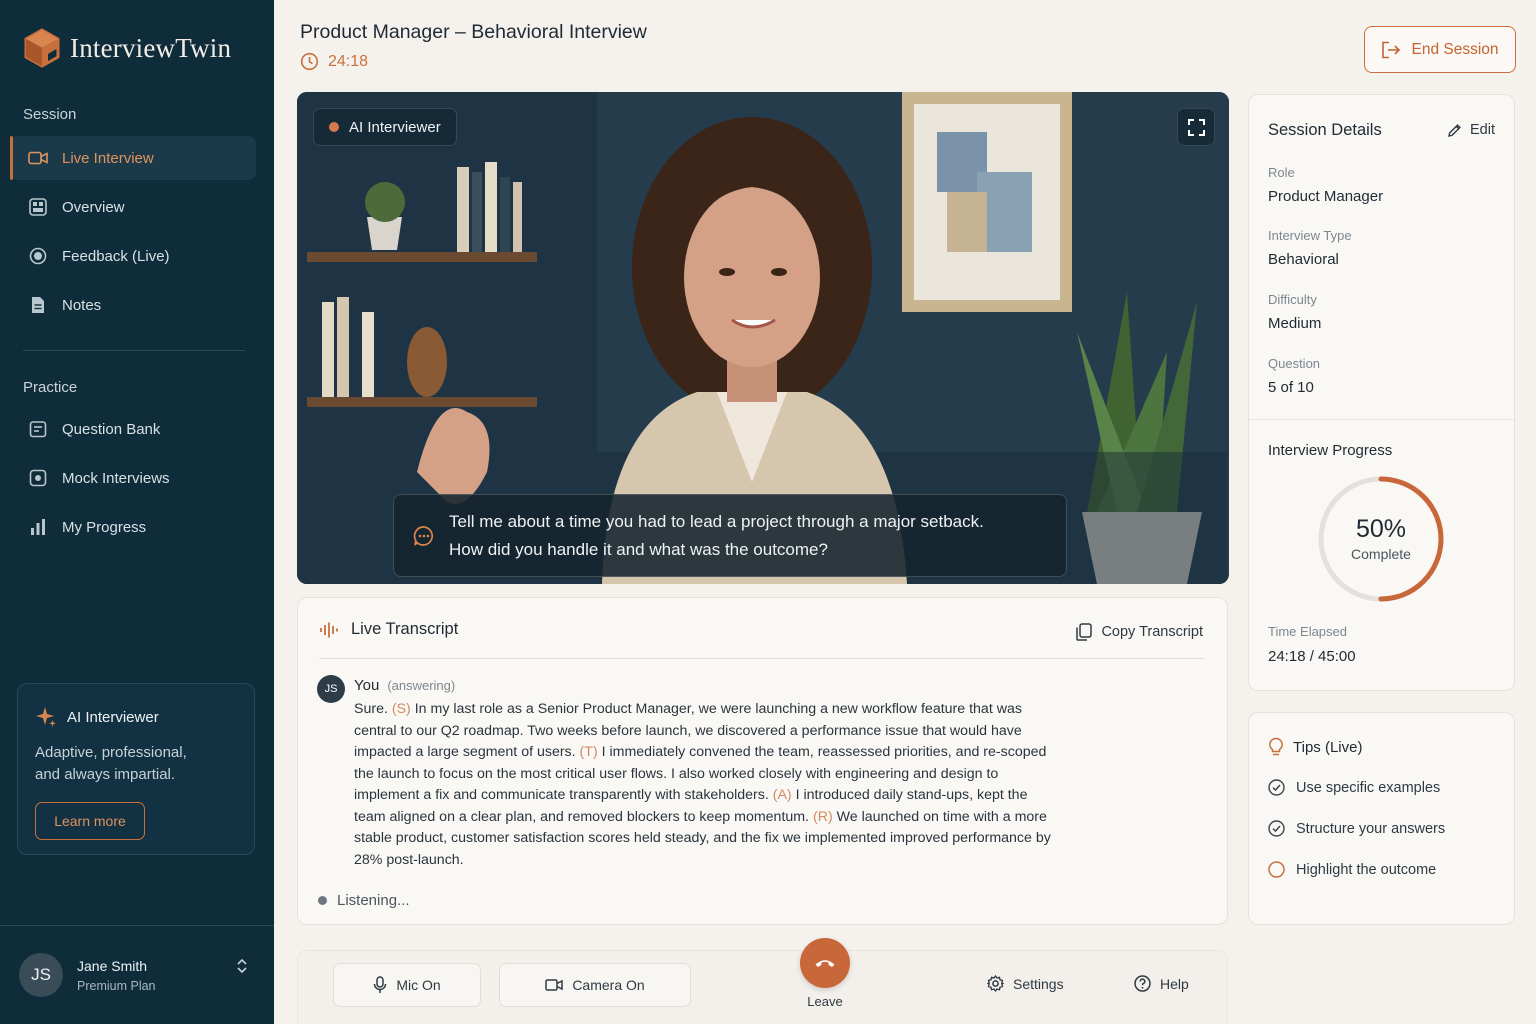  I want to click on tips-header: Tips (Live), so click(1315, 747).